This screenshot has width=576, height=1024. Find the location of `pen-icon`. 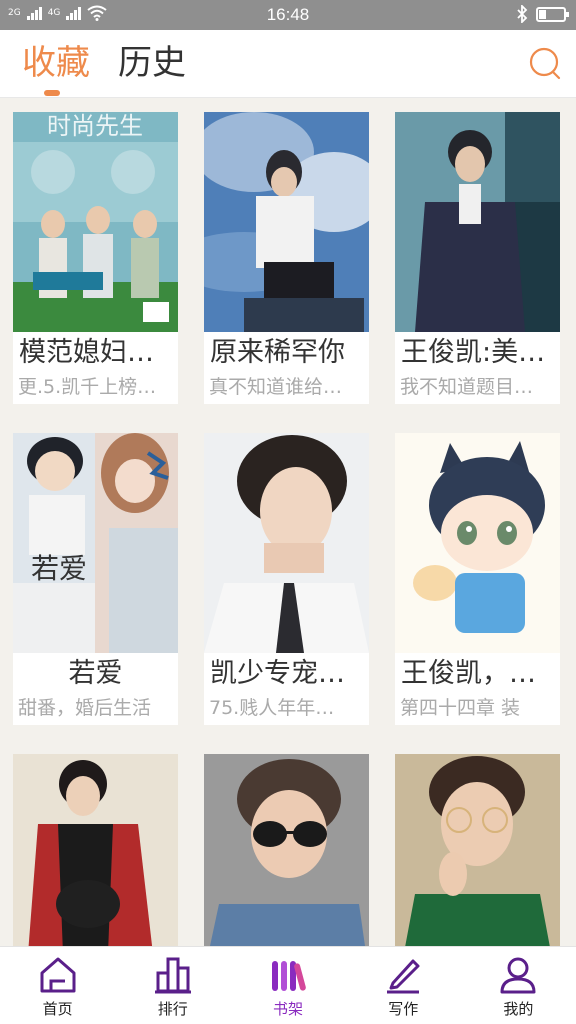

pen-icon is located at coordinates (403, 976).